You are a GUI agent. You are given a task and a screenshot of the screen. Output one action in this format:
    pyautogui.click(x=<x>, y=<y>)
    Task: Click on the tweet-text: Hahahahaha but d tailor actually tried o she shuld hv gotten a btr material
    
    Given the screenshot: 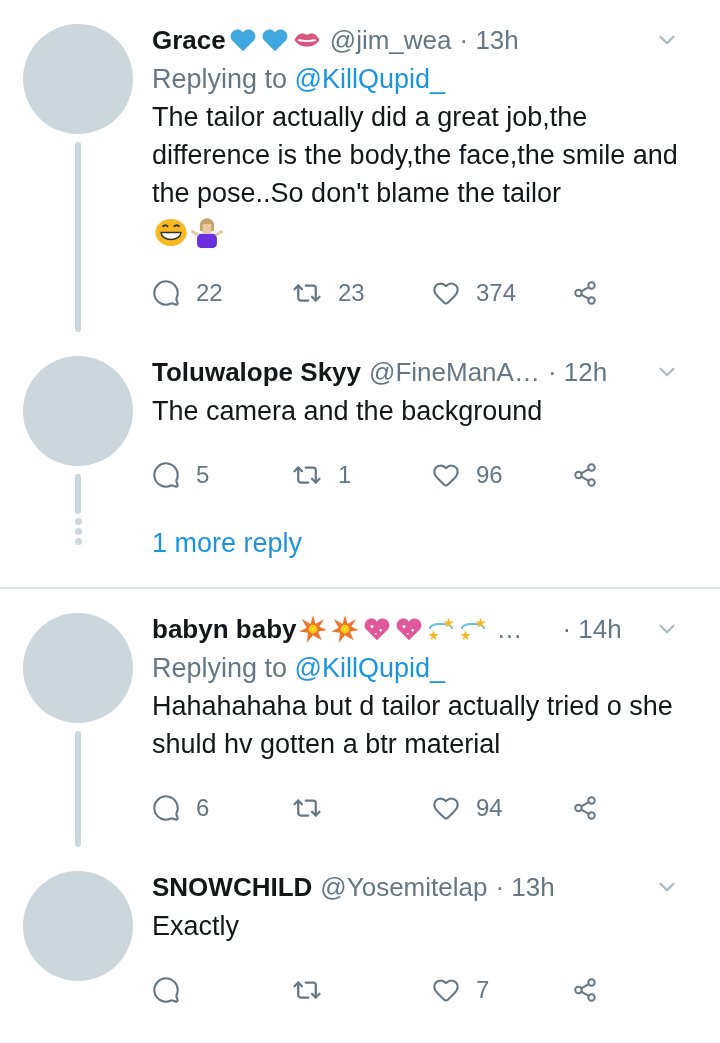 What is the action you would take?
    pyautogui.click(x=413, y=725)
    